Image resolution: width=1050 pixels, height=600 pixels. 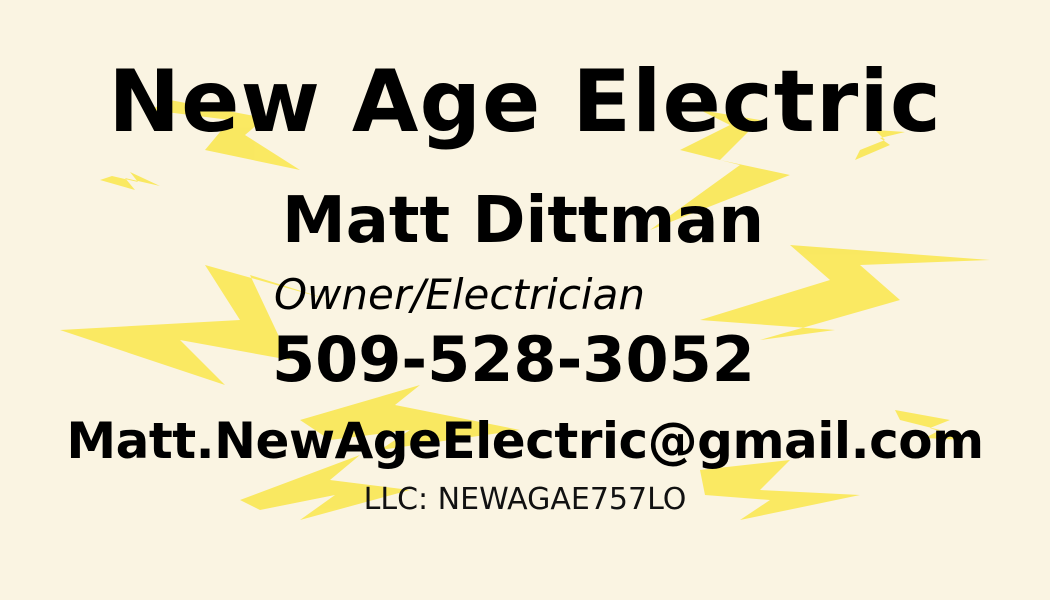 I want to click on phone-number: 509-528-3052, so click(x=513, y=359).